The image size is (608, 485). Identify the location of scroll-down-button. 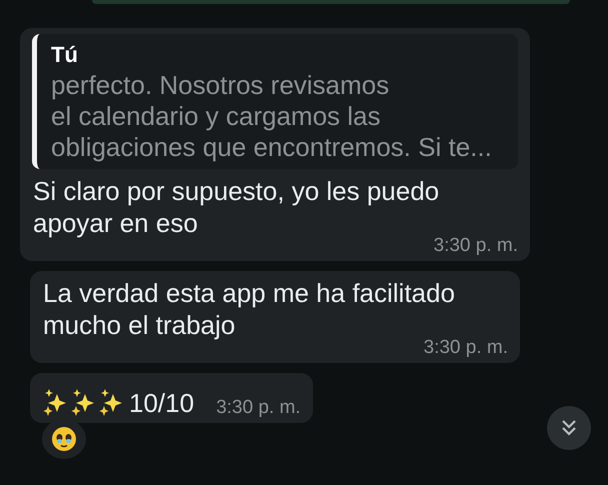
(569, 428).